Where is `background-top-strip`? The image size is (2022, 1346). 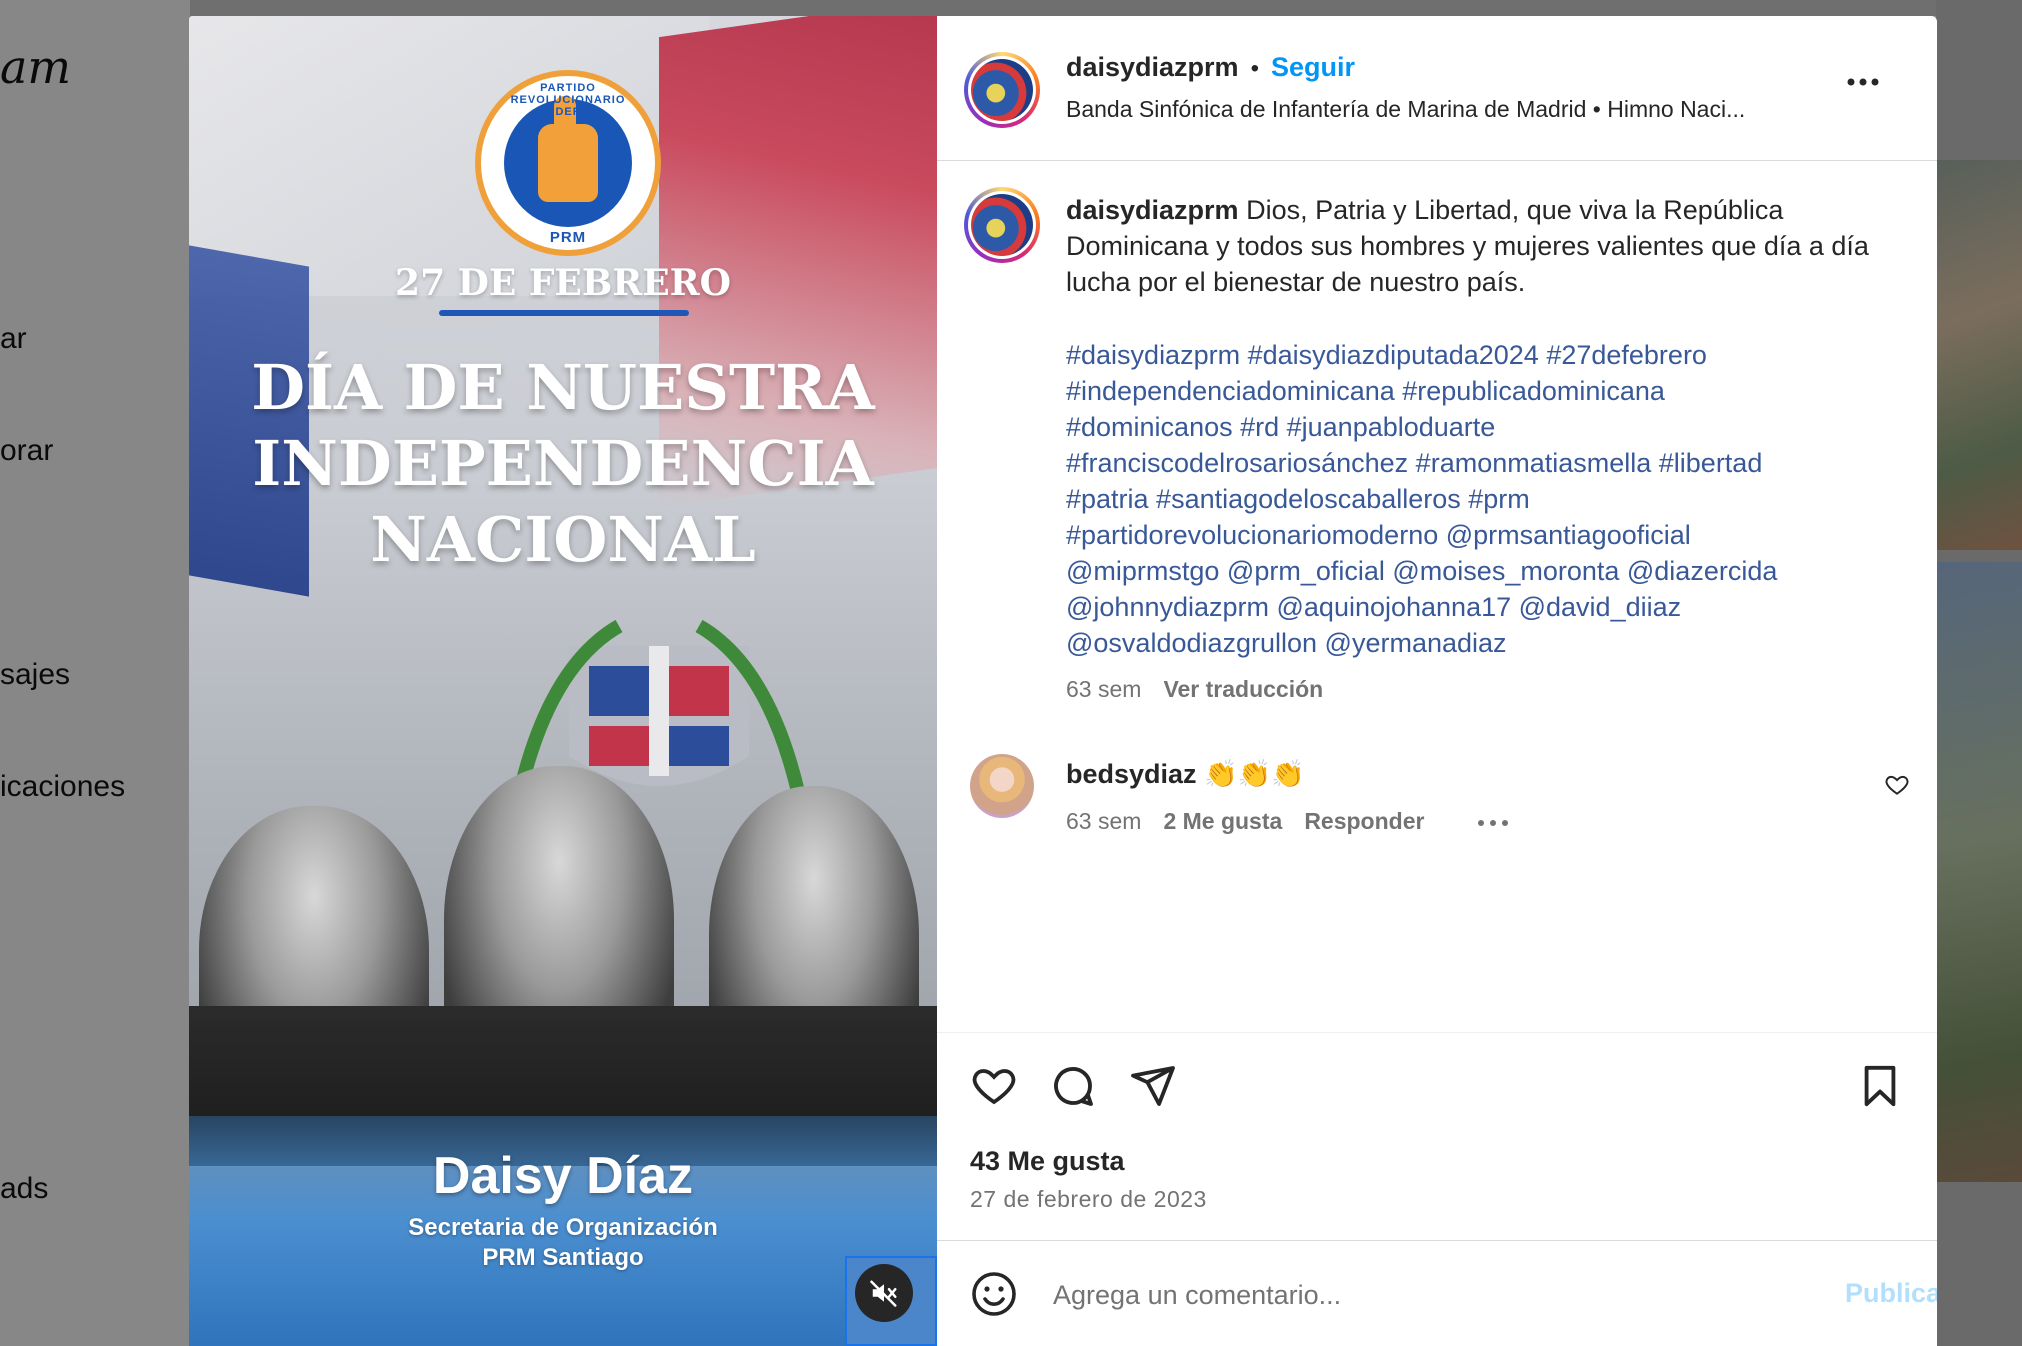
background-top-strip is located at coordinates (1063, 8).